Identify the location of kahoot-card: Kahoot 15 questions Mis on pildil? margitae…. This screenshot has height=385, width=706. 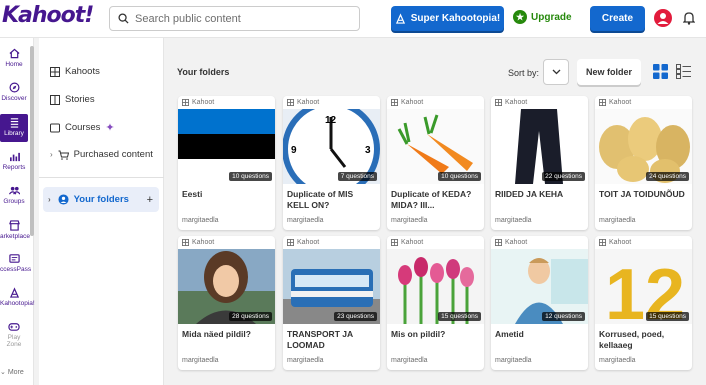
(435, 303).